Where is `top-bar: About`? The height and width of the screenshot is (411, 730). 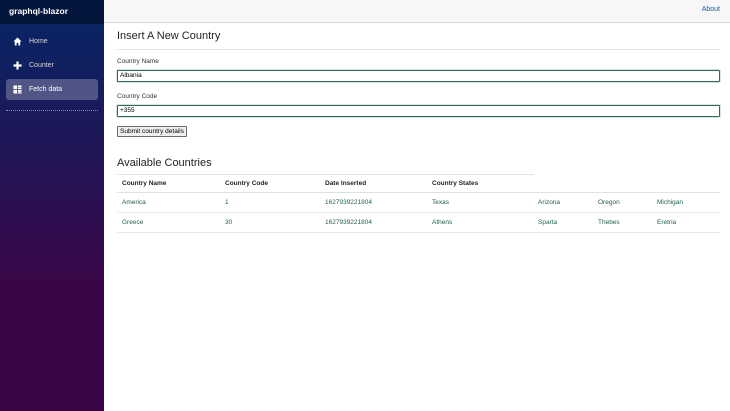
top-bar: About is located at coordinates (417, 11).